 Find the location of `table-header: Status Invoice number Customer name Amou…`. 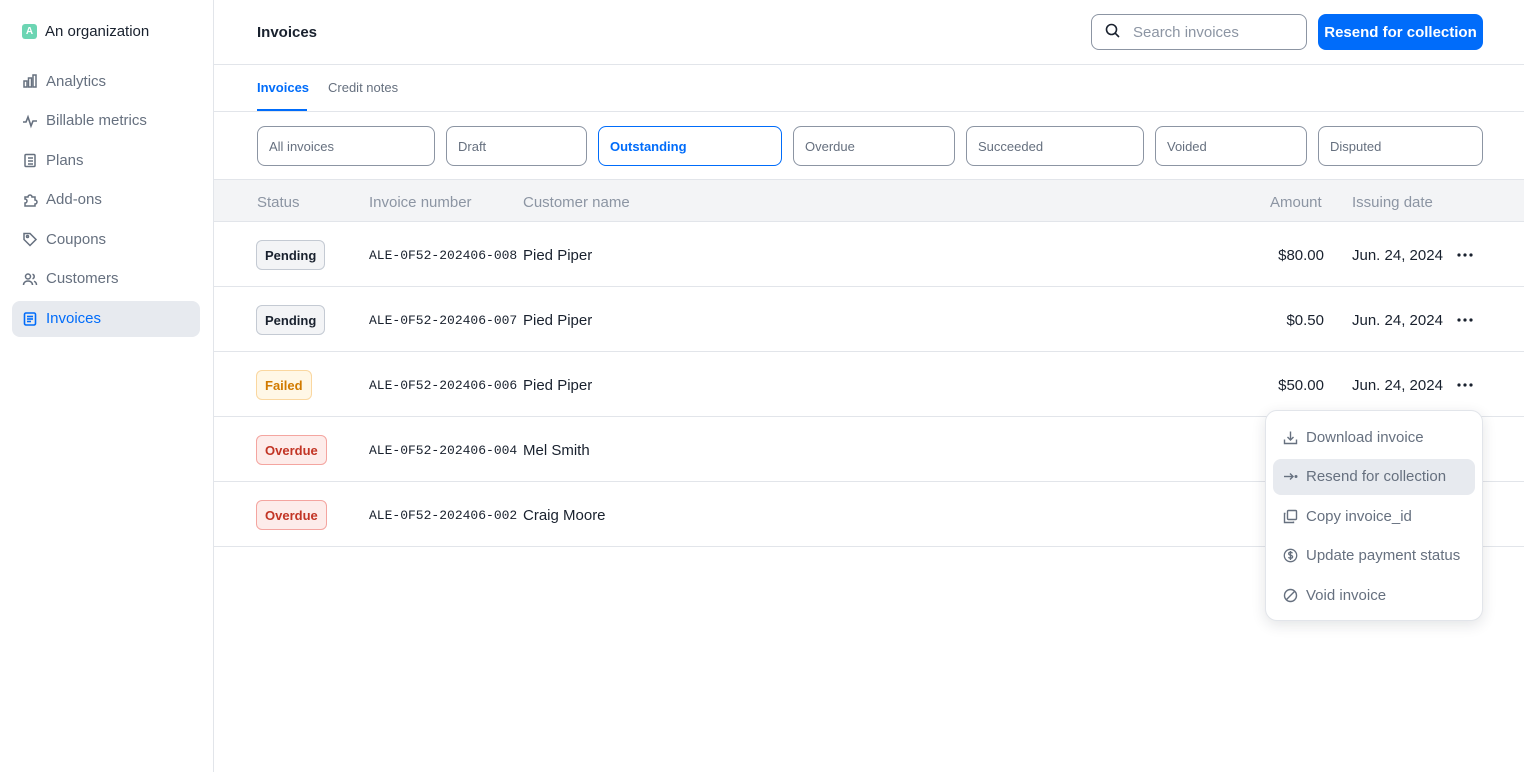

table-header: Status Invoice number Customer name Amou… is located at coordinates (869, 201).